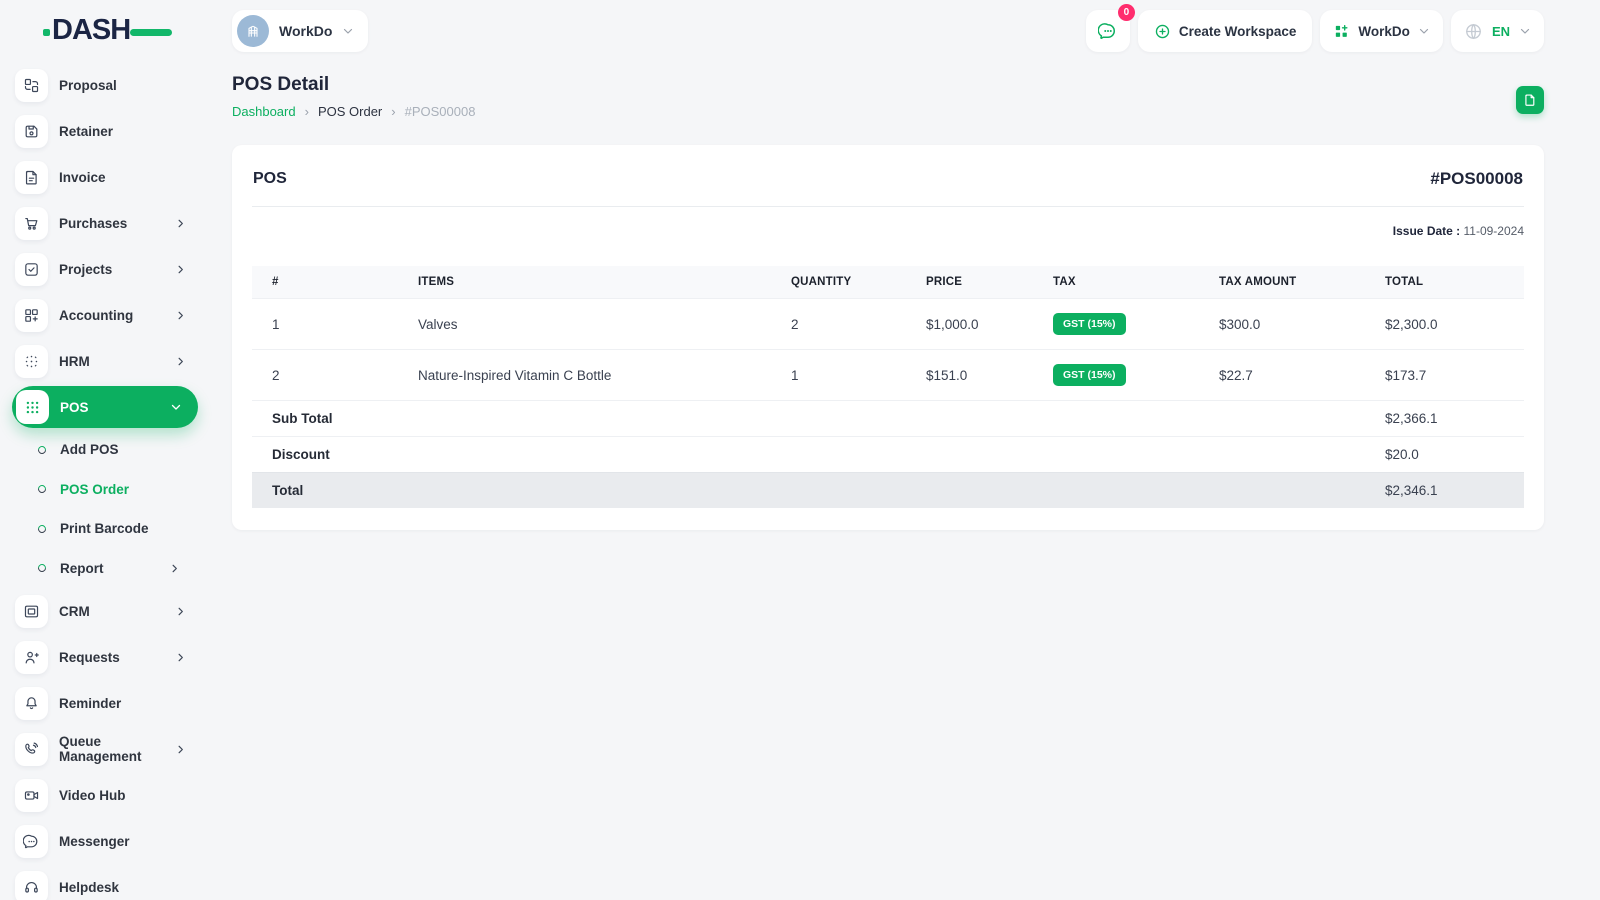 The image size is (1600, 900). Describe the element at coordinates (31, 85) in the screenshot. I see `proposal-icon` at that location.